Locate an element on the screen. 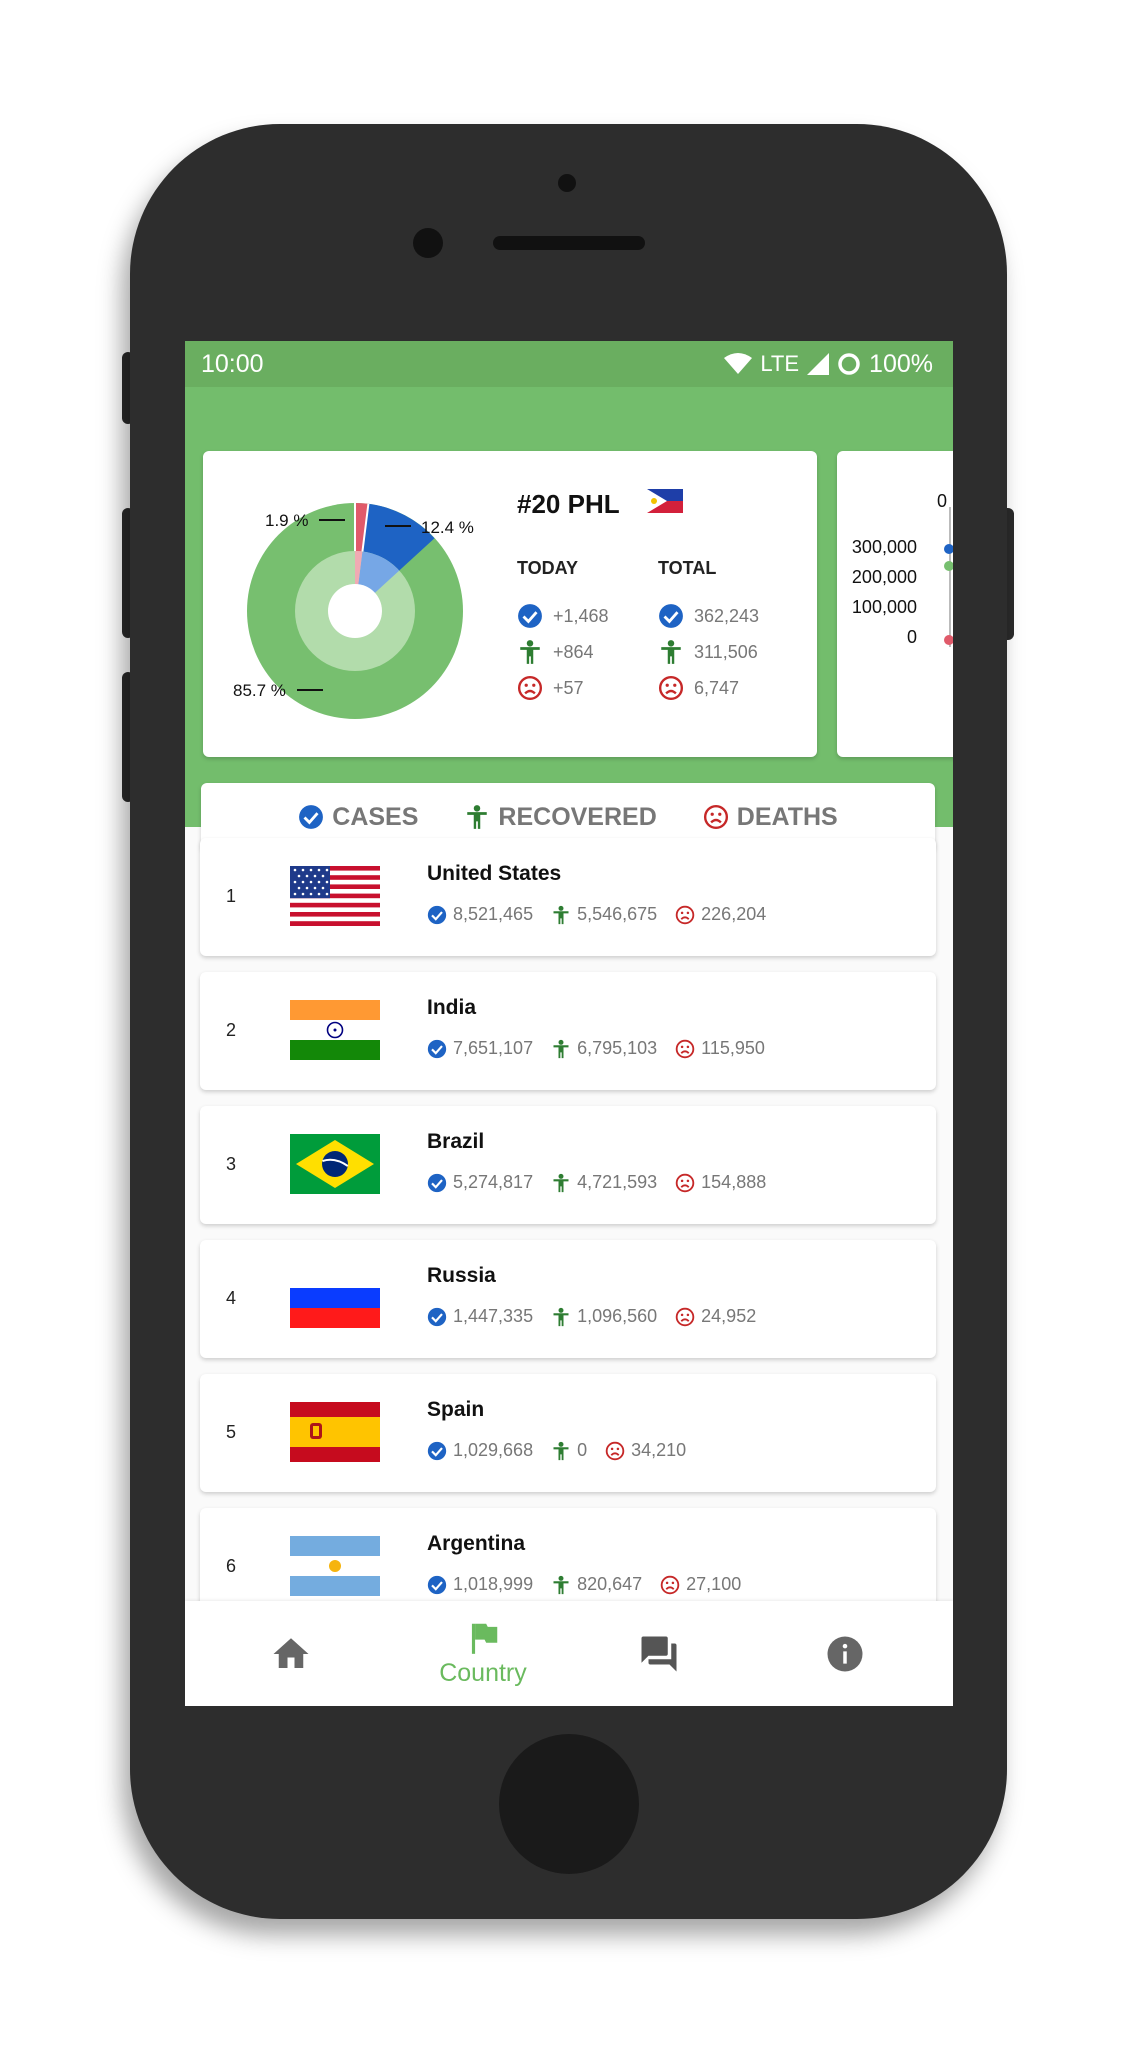 The image size is (1138, 2048). filter-deaths-button: DEATHS is located at coordinates (770, 817).